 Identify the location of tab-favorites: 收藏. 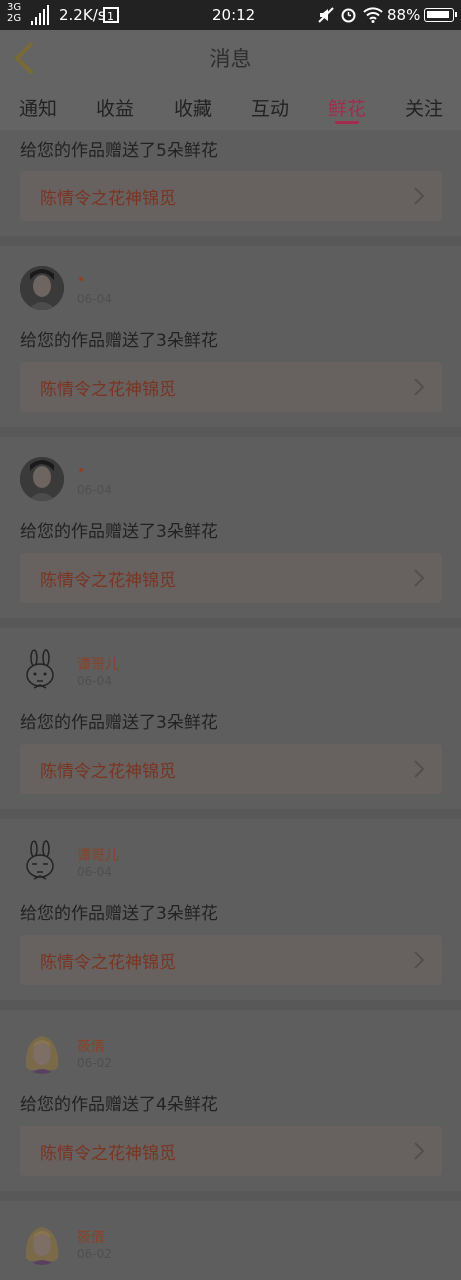
(193, 107).